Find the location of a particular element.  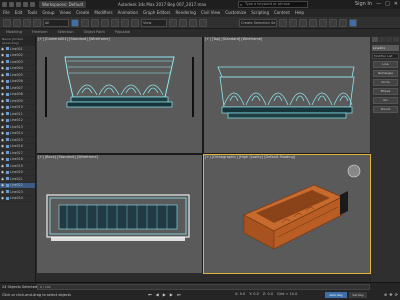

selection-filter-dropdown: All is located at coordinates (56, 22).